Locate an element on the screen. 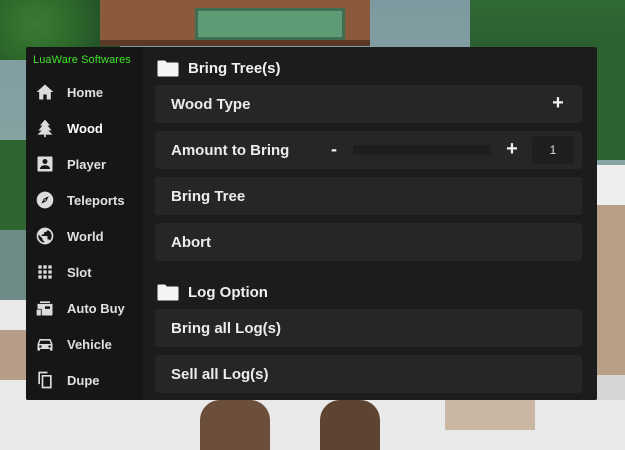  sidebar-item-wood: Wood is located at coordinates (84, 128).